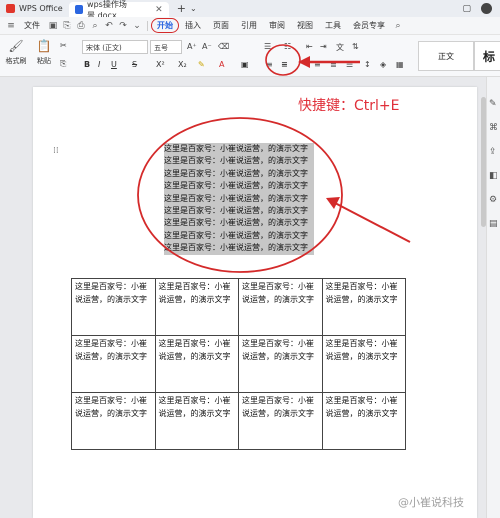  Describe the element at coordinates (398, 26) in the screenshot. I see `search-icon: ⌕` at that location.